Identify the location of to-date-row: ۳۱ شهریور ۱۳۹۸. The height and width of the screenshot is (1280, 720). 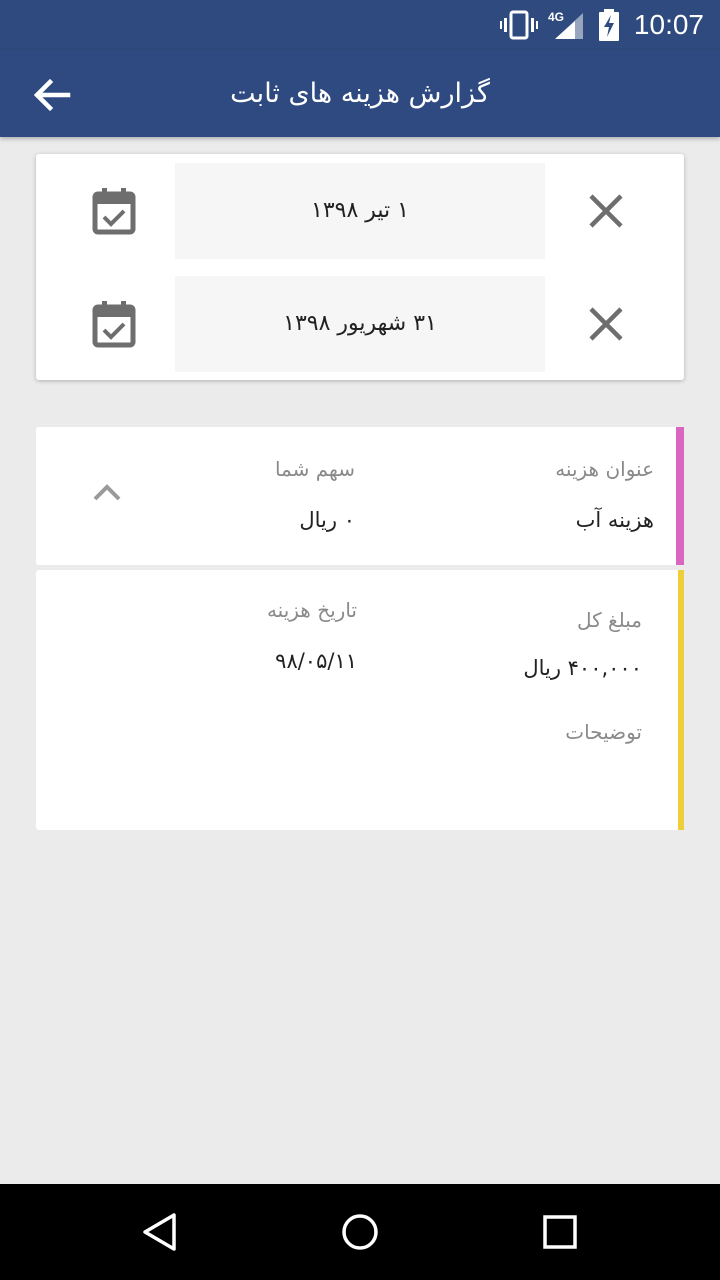
(360, 324).